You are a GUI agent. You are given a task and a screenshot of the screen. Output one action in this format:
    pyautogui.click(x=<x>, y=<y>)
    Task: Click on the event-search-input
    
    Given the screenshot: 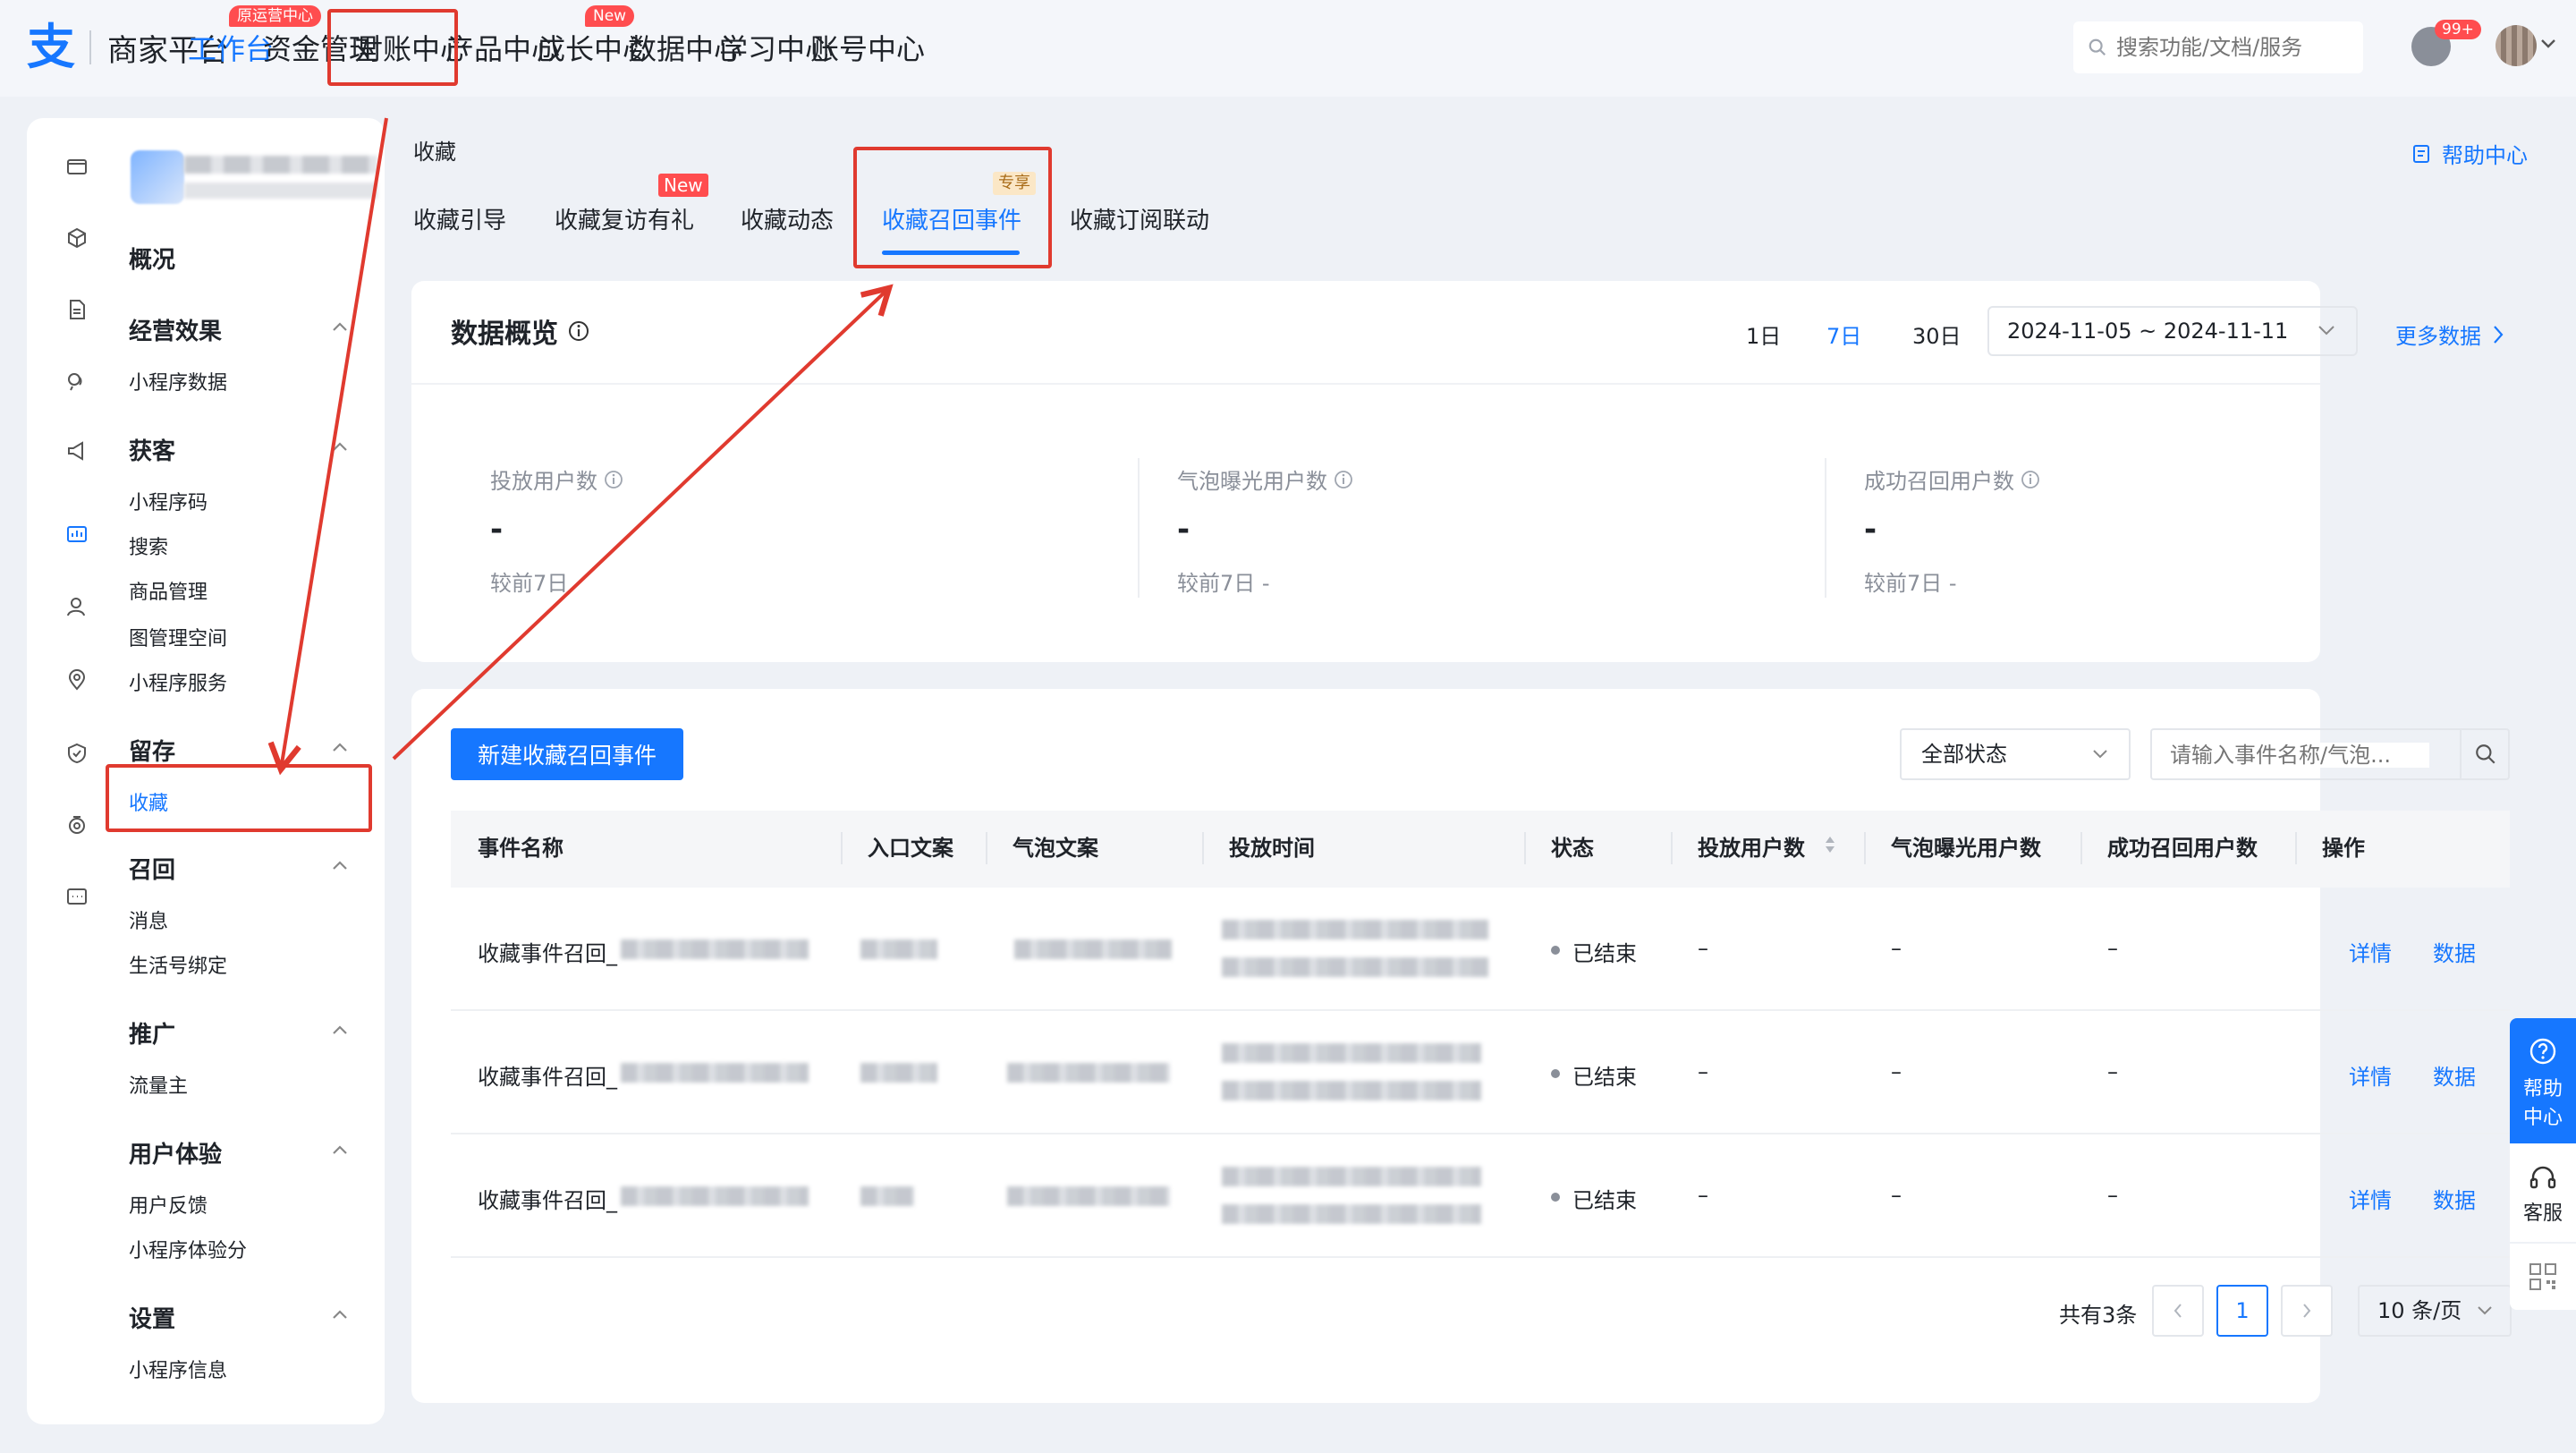 What is the action you would take?
    pyautogui.click(x=2299, y=755)
    